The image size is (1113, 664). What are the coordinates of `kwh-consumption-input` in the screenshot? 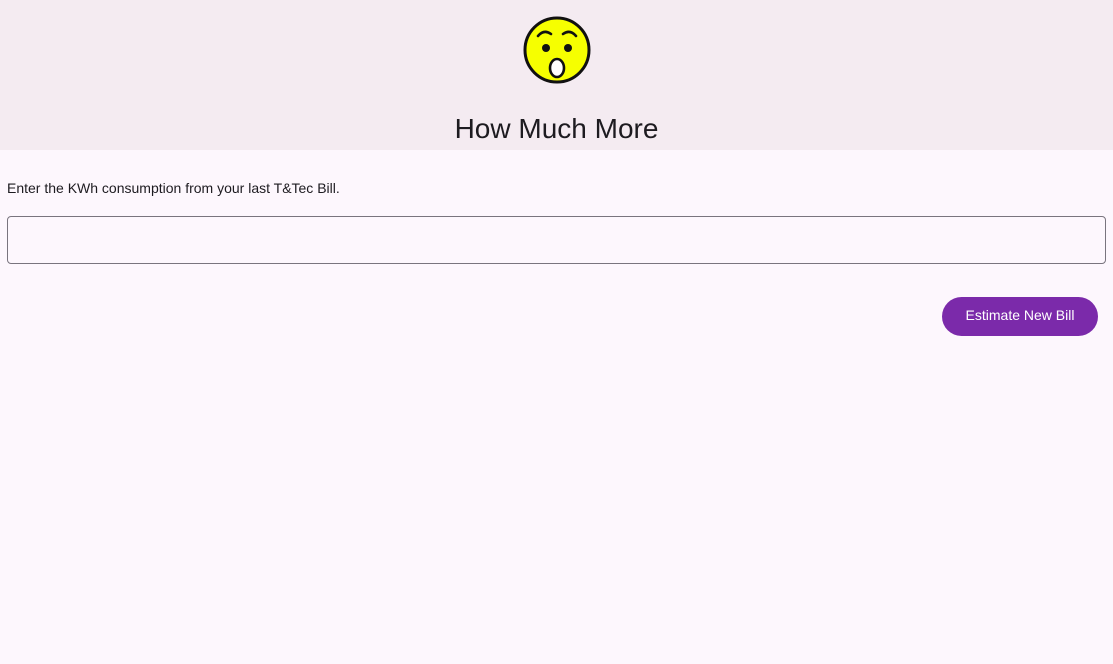 It's located at (556, 240).